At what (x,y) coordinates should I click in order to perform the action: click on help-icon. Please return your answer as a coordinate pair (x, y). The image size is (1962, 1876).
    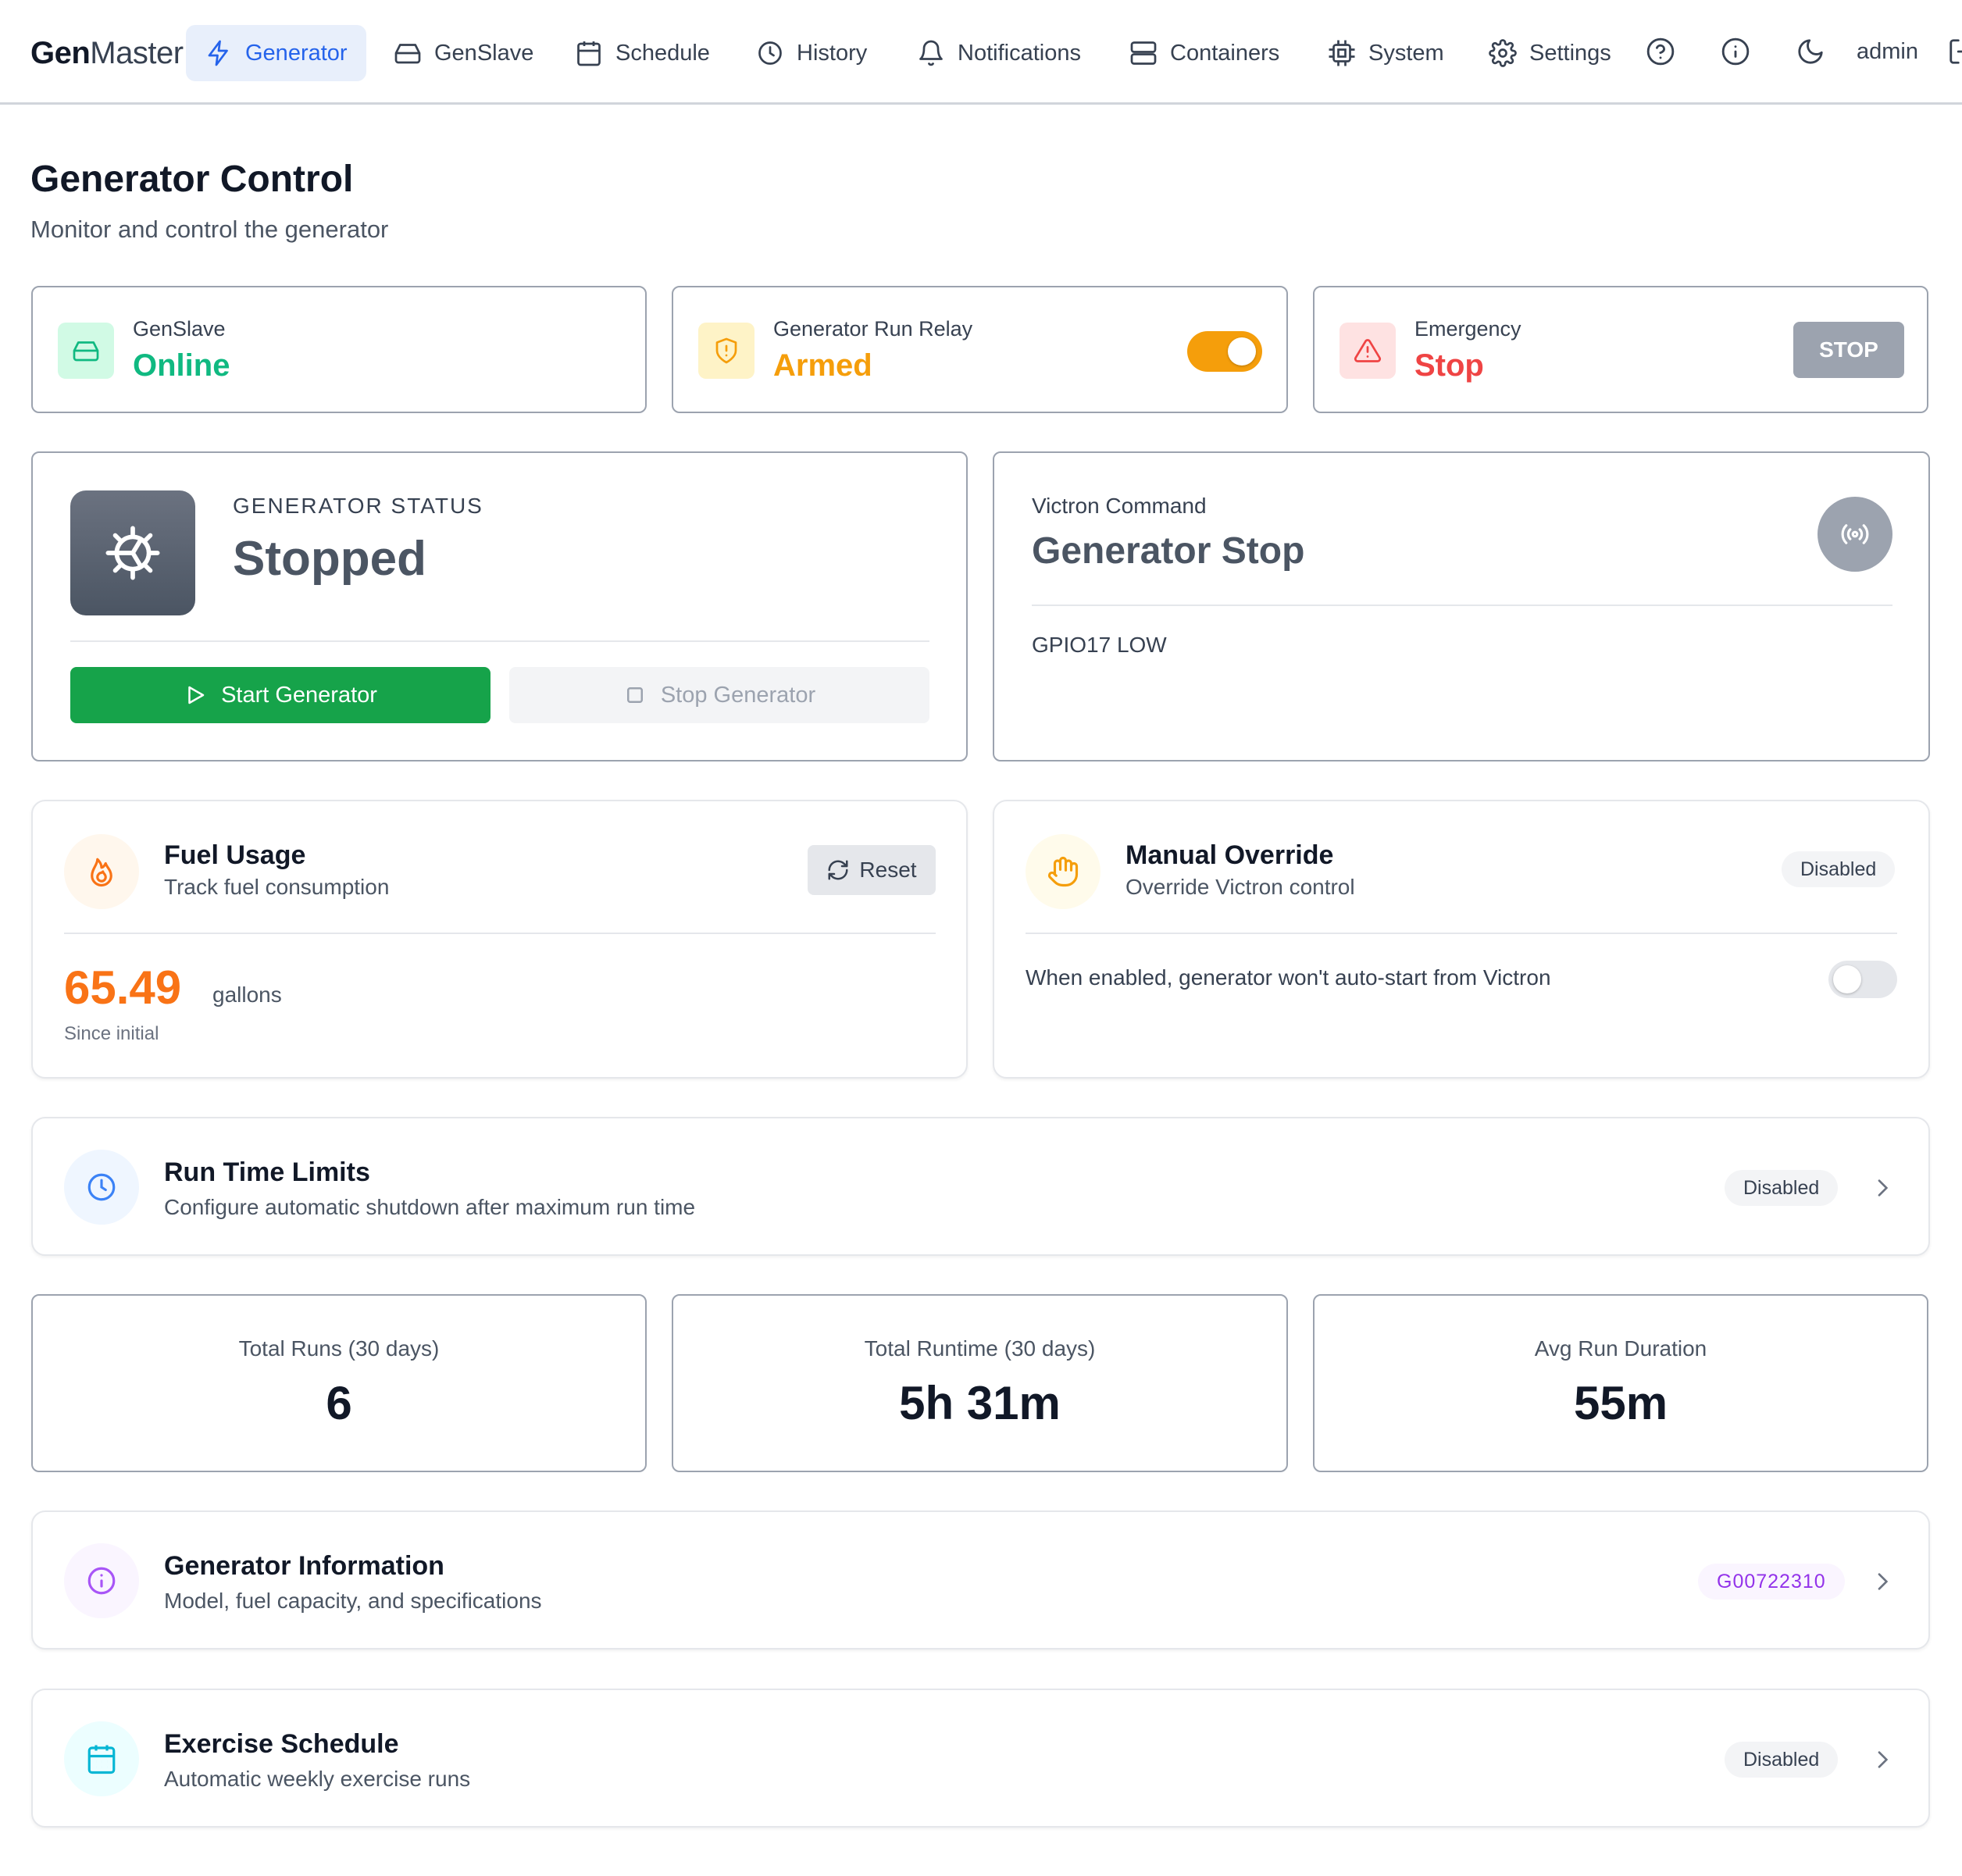
    Looking at the image, I should click on (1660, 51).